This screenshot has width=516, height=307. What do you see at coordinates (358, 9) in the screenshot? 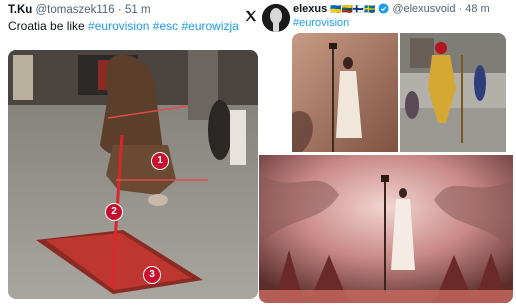
I see `flag-finland-icon: 🇫🇮` at bounding box center [358, 9].